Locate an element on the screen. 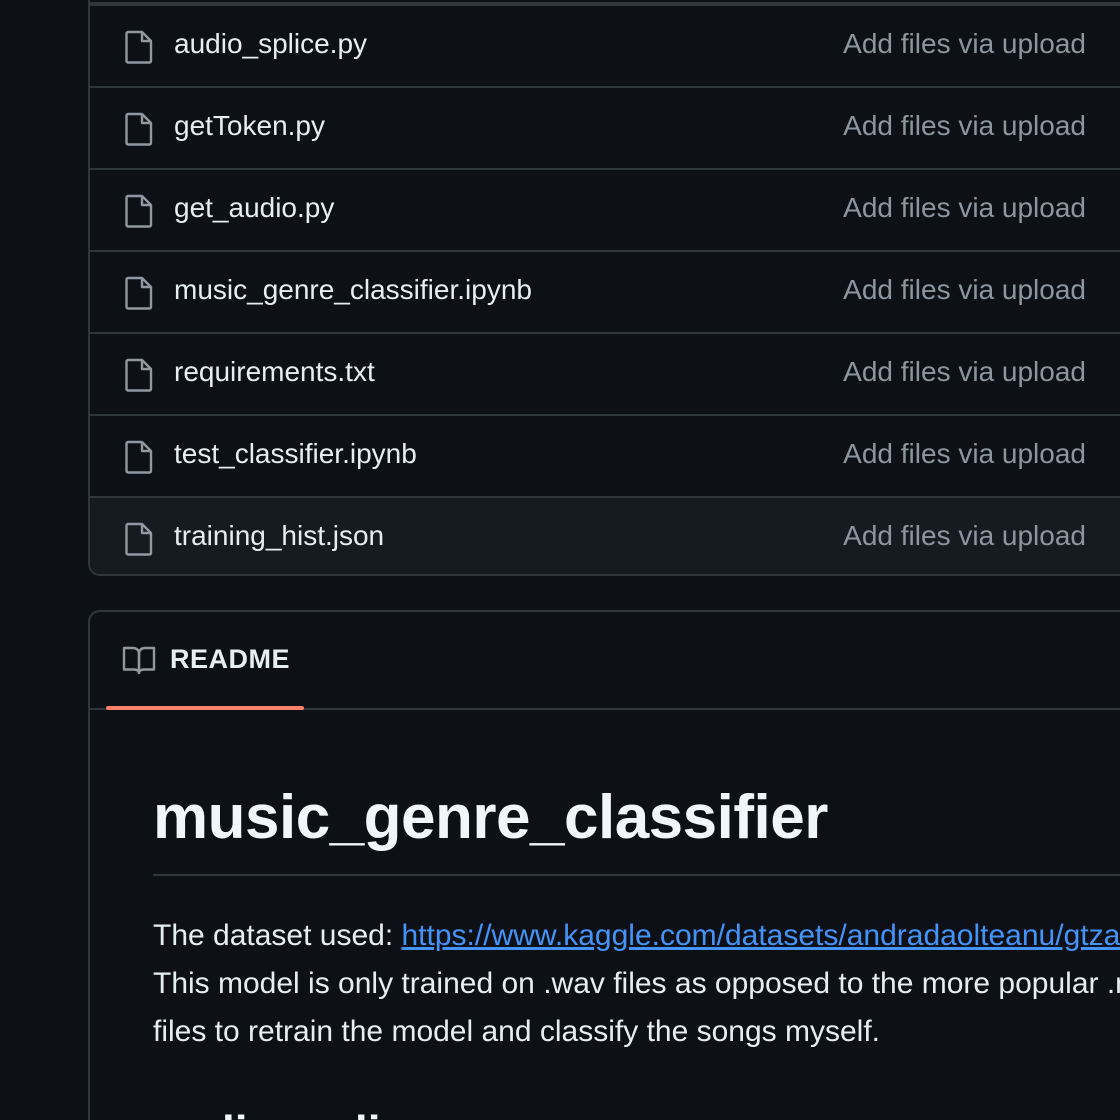  book-icon is located at coordinates (139, 660).